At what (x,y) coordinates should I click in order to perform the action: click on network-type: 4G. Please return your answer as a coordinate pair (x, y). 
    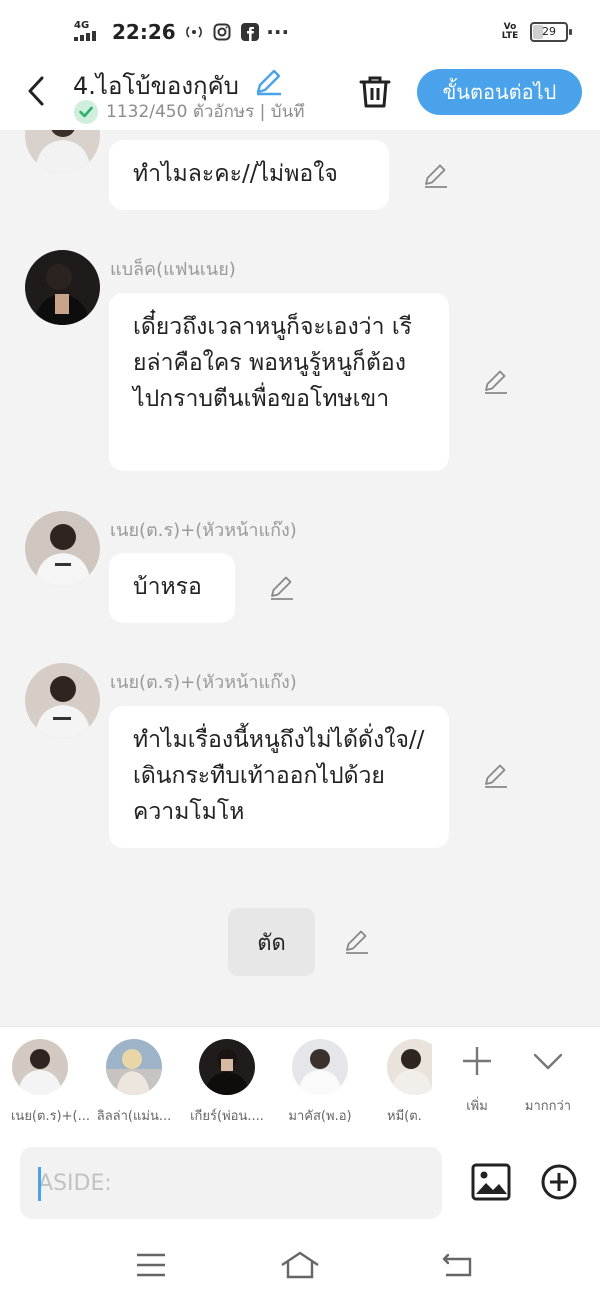
    Looking at the image, I should click on (82, 25).